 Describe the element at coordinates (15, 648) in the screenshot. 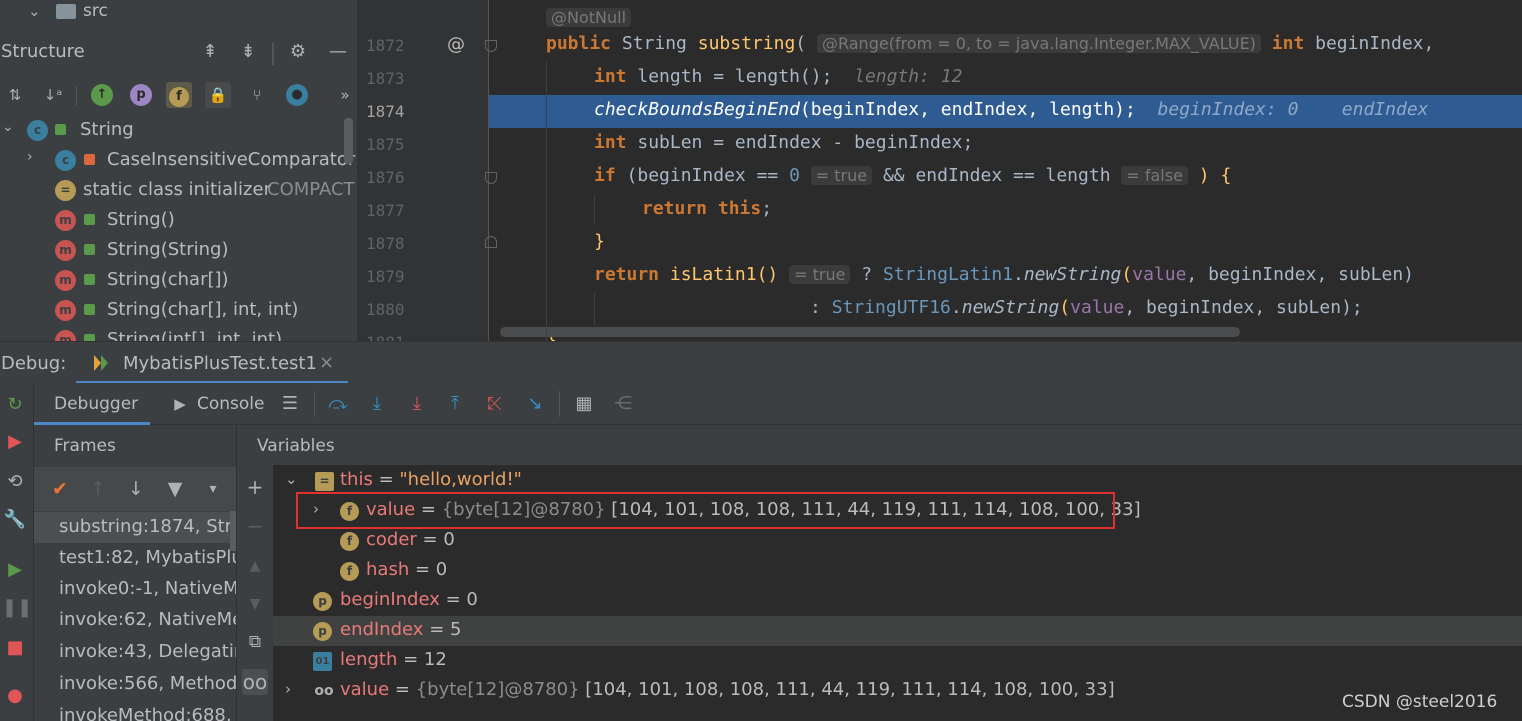

I see `stop-icon: ■` at that location.